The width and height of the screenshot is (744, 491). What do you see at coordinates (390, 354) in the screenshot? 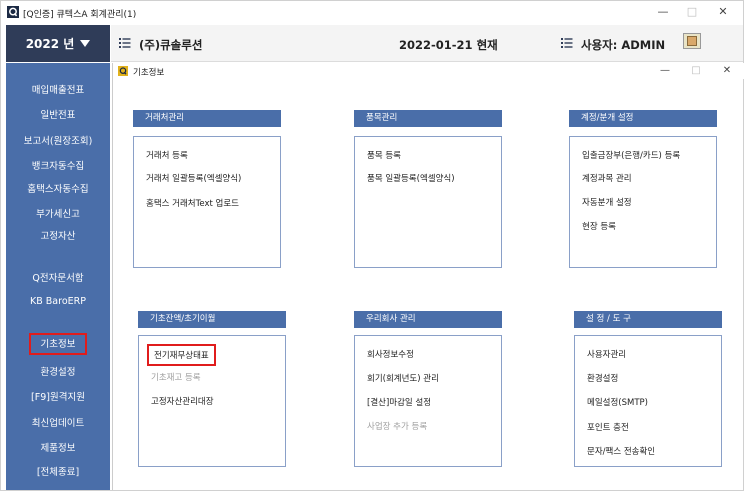
I see `menu-company-info-edit: 회사정보수정` at bounding box center [390, 354].